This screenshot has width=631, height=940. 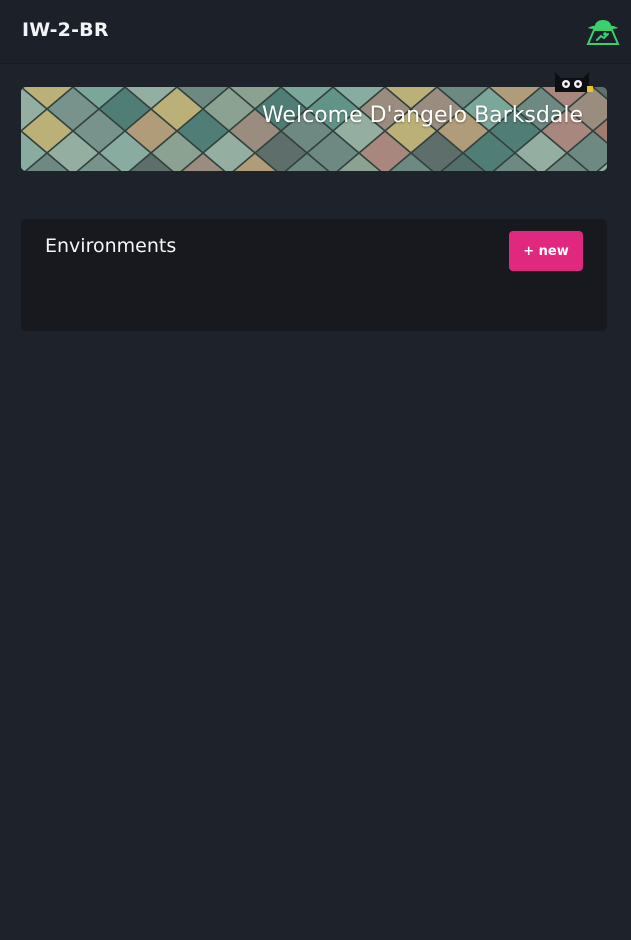 I want to click on welcome-banner: Welcome D'angelo Barksdale, so click(x=314, y=129).